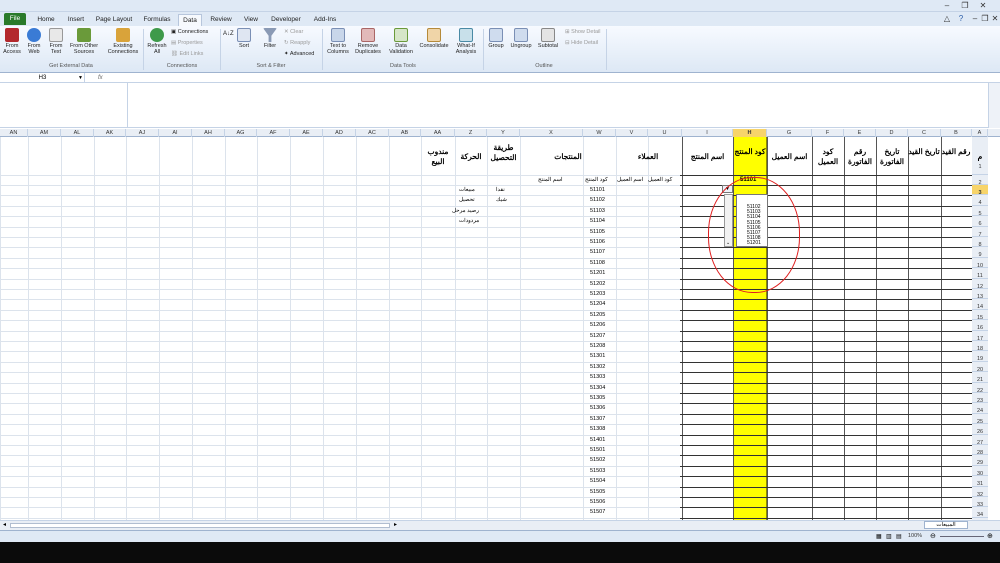  Describe the element at coordinates (200, 525) in the screenshot. I see `scroll-thumb` at that location.